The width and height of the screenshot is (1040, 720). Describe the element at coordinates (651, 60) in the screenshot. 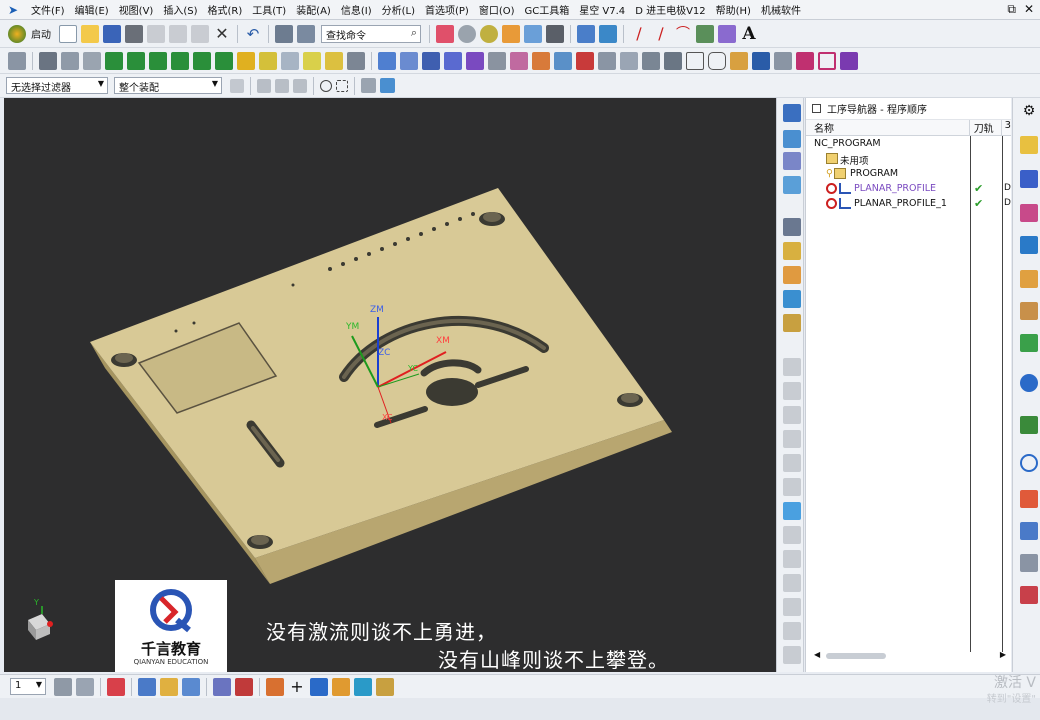

I see `wizard-icon` at that location.